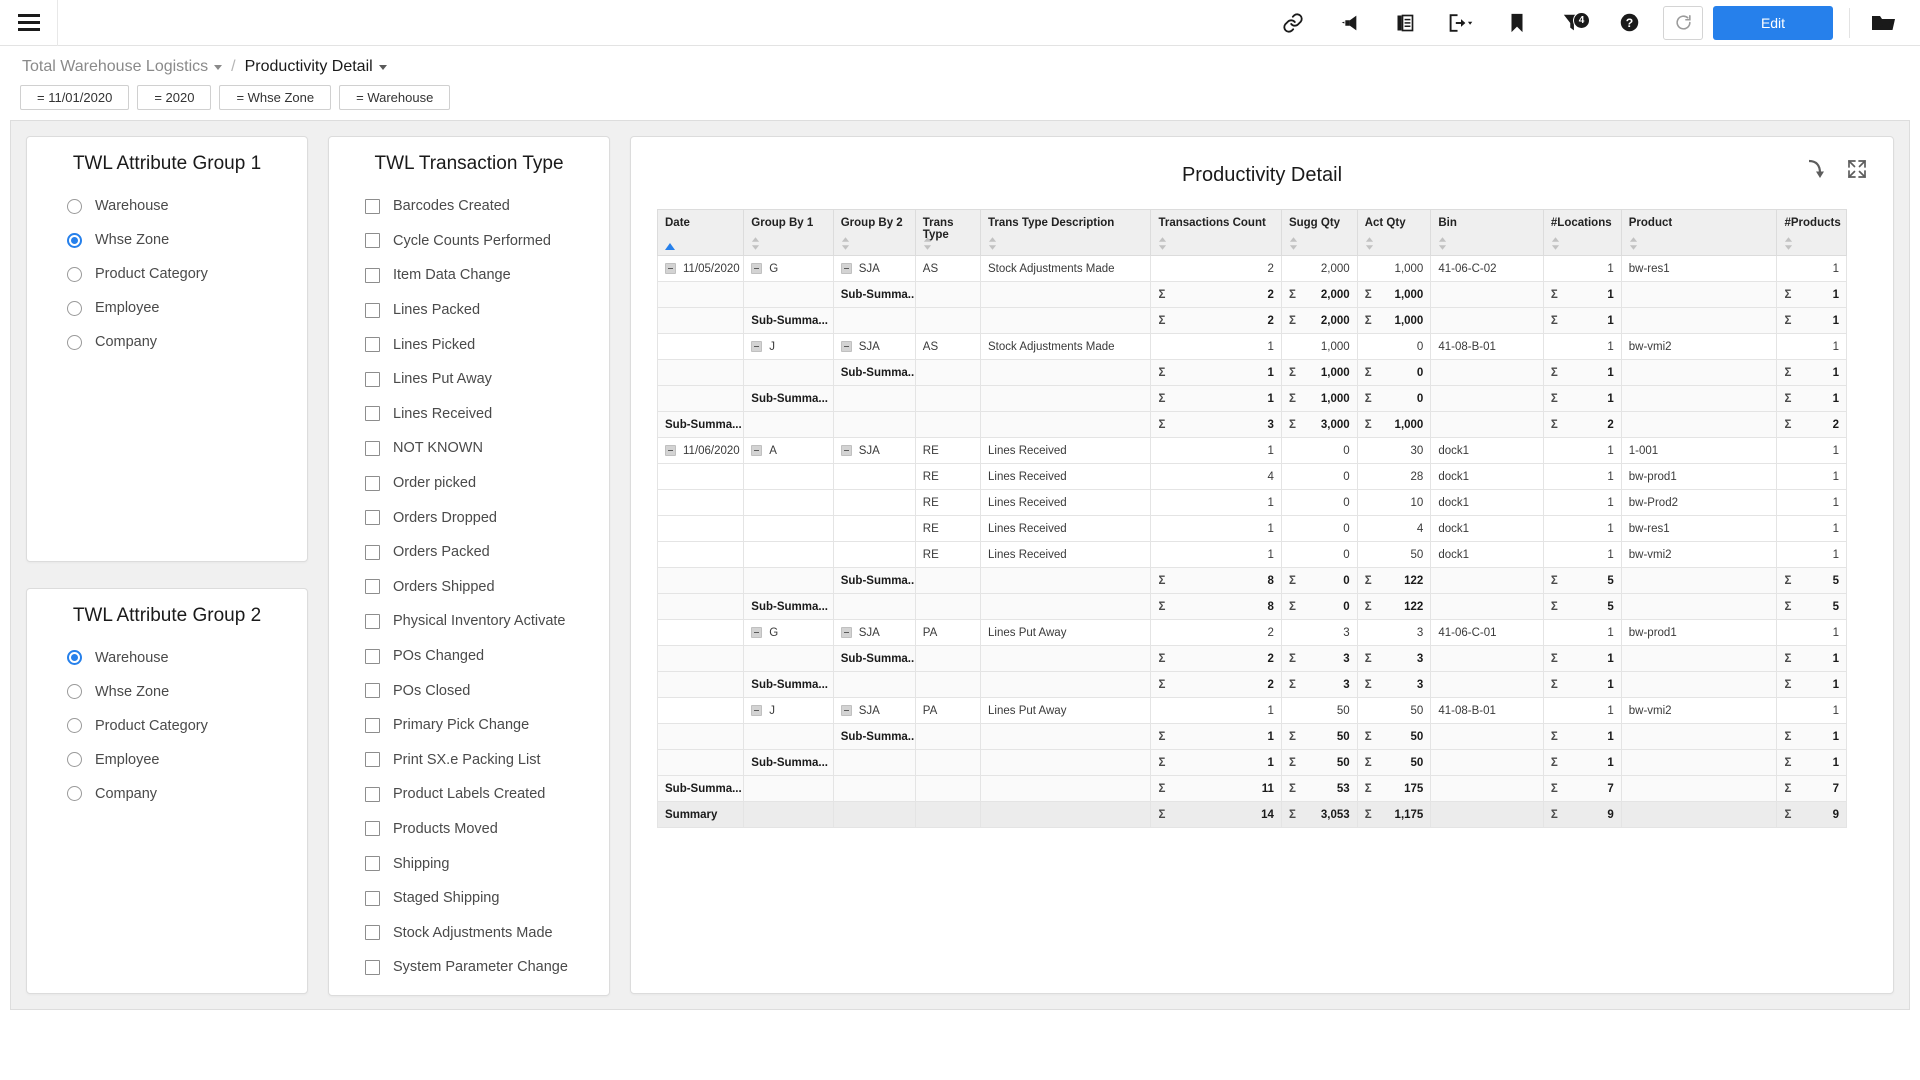 The image size is (1920, 1080). I want to click on checkbox-option-row: Orders Packed, so click(469, 552).